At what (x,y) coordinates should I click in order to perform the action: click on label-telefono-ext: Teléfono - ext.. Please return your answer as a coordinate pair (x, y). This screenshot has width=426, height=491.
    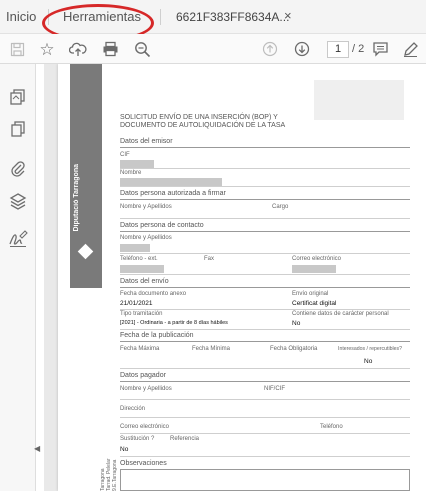
    Looking at the image, I should click on (139, 259).